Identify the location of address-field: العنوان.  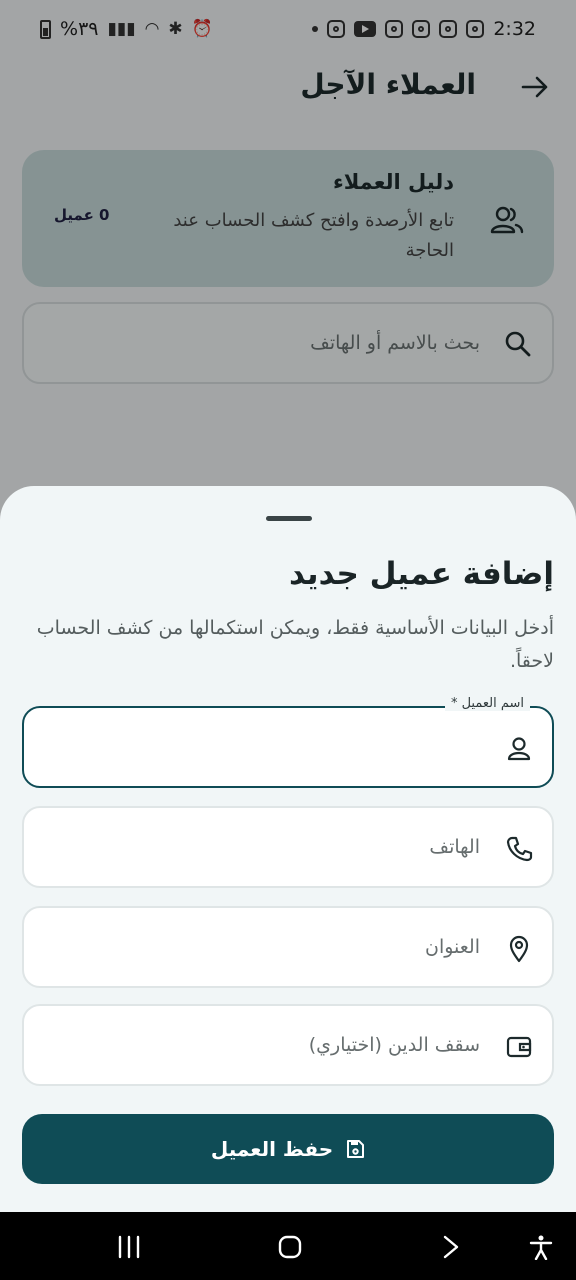
(288, 947).